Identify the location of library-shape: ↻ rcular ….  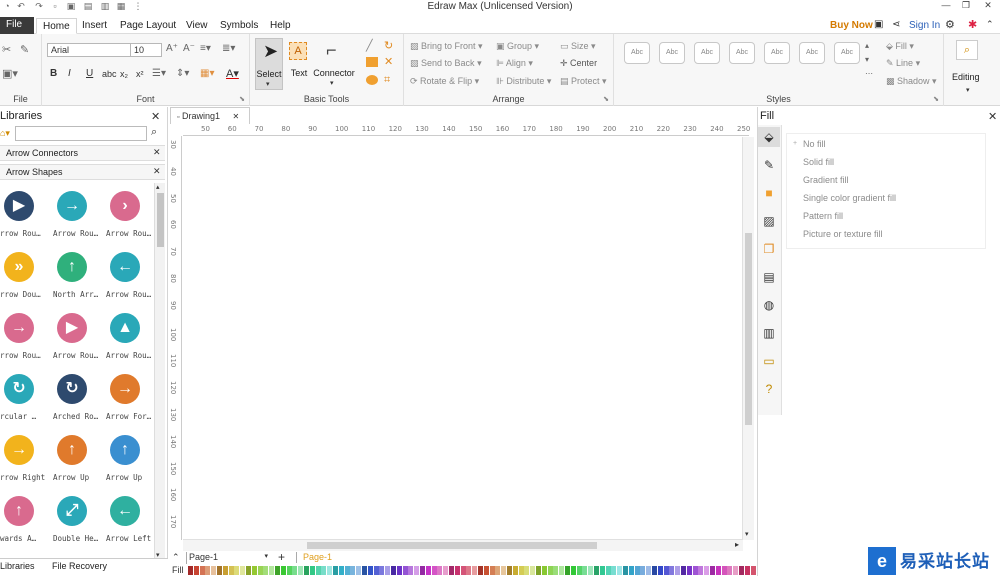
(24, 398).